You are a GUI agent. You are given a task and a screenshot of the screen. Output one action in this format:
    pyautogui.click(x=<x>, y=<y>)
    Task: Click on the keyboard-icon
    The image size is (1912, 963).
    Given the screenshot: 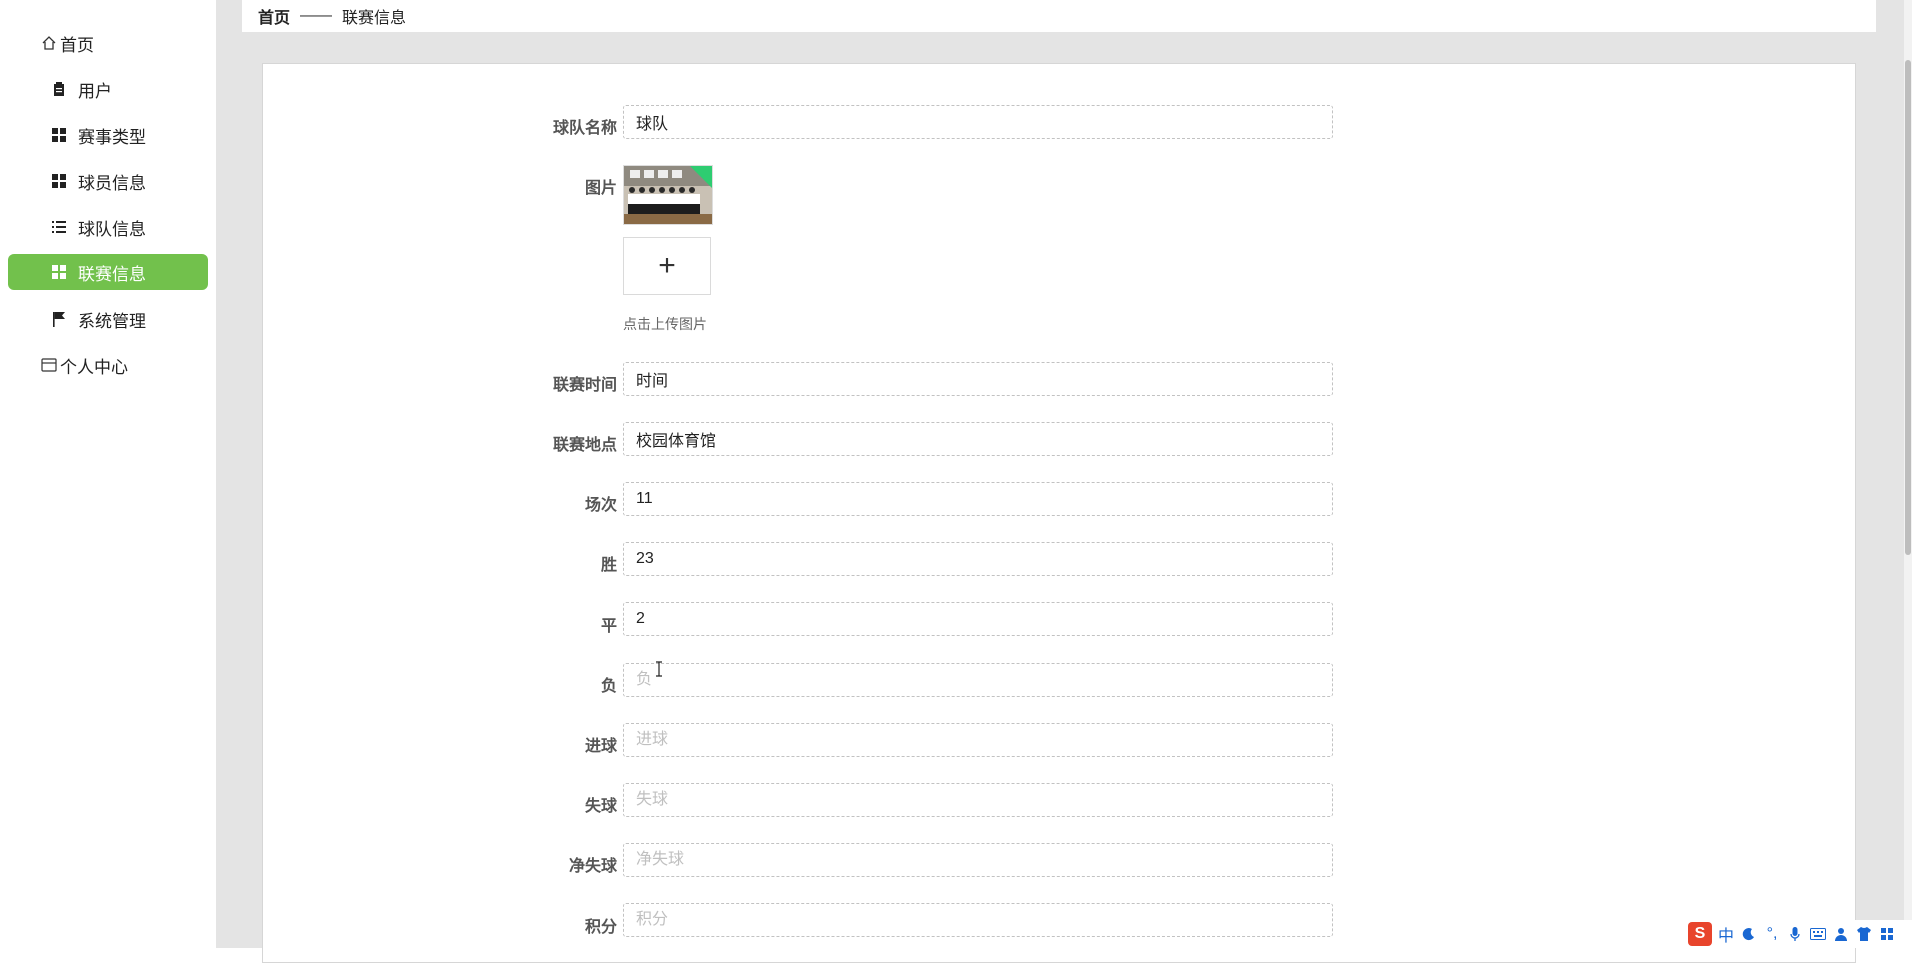 What is the action you would take?
    pyautogui.click(x=1818, y=934)
    